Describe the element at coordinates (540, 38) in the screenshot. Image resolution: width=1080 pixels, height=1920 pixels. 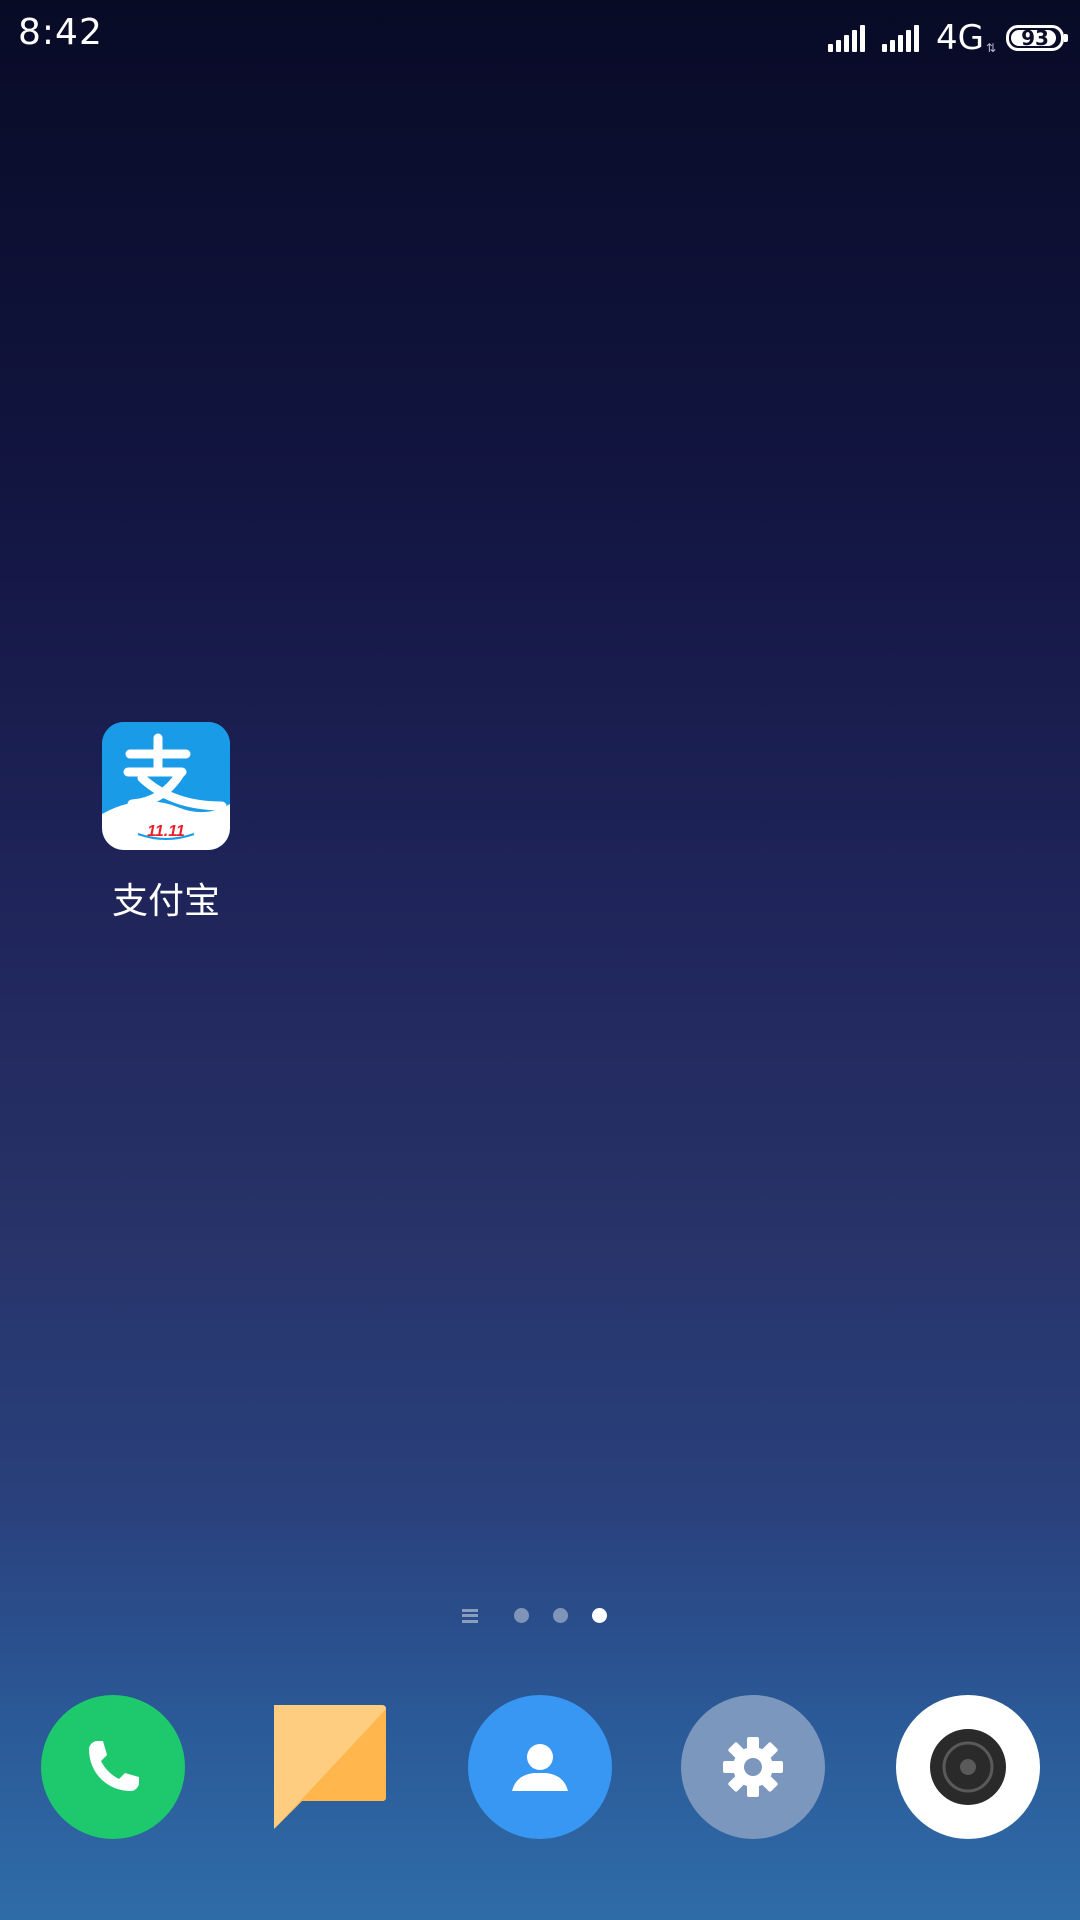
I see `status-bar: 8:42 4G ⇅ 93` at that location.